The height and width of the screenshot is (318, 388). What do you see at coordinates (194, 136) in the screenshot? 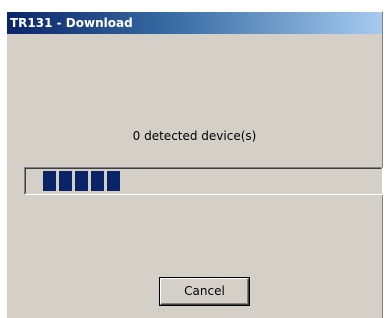
I see `detected-devices-status: 0 detected device(s)` at bounding box center [194, 136].